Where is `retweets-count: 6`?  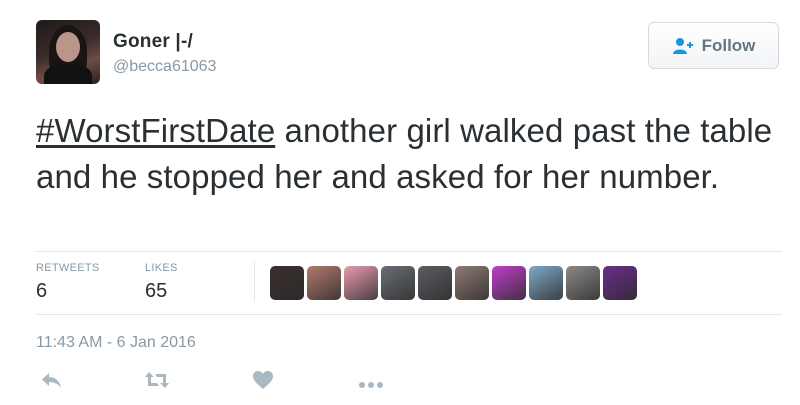
retweets-count: 6 is located at coordinates (42, 291).